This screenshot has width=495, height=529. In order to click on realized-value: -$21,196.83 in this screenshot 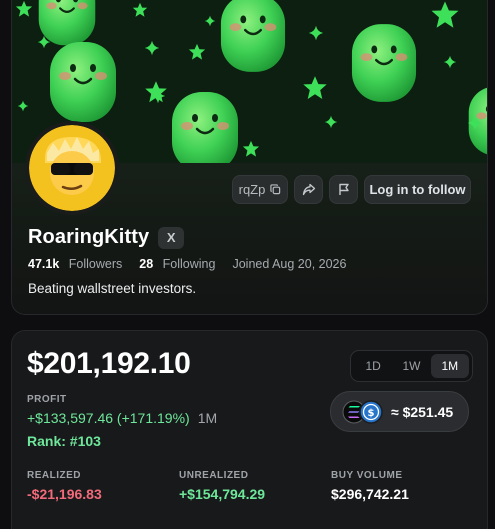, I will do `click(64, 494)`.